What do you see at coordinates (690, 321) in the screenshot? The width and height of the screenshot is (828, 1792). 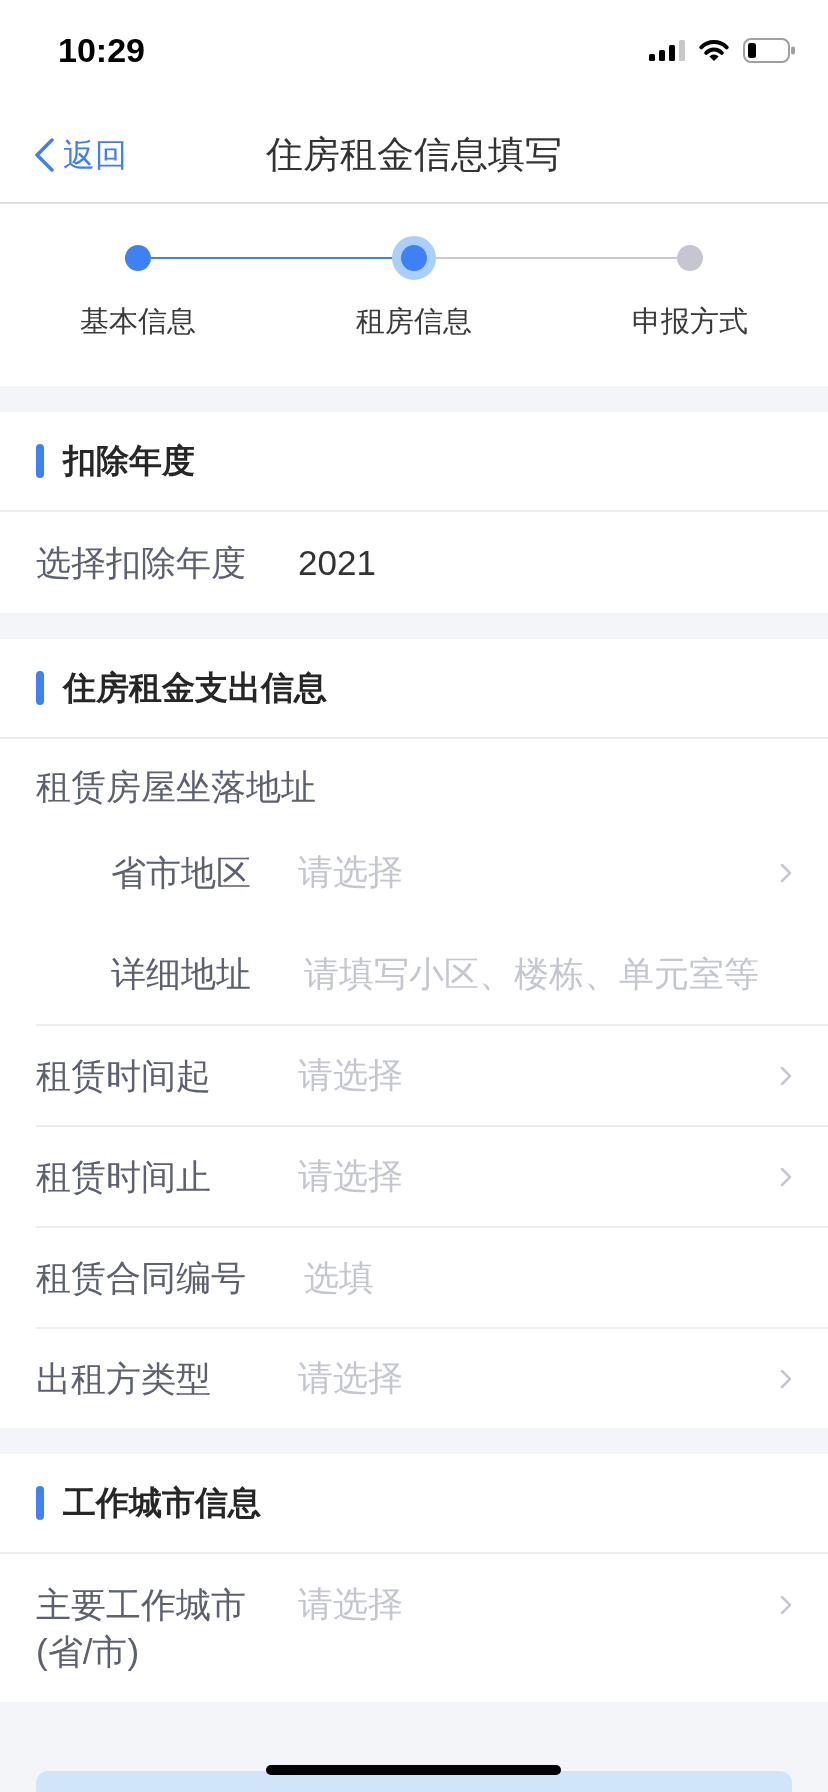 I see `step-label: 申报方式` at bounding box center [690, 321].